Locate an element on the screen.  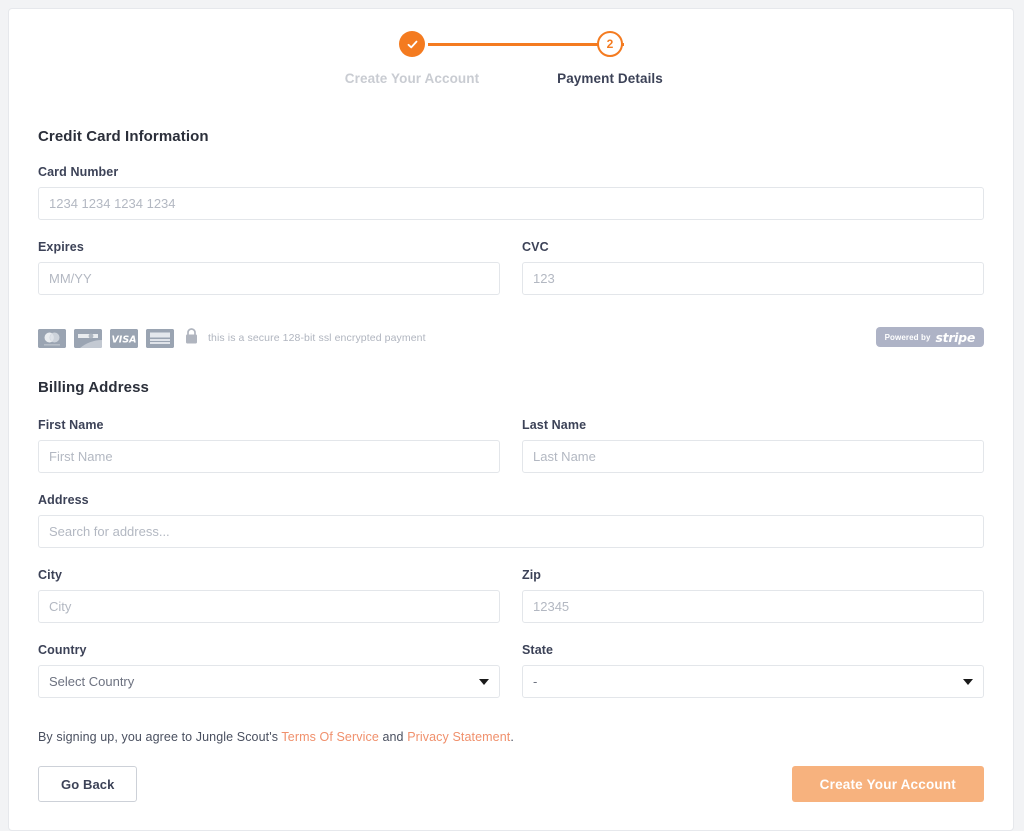
zip-label: Zip is located at coordinates (532, 575).